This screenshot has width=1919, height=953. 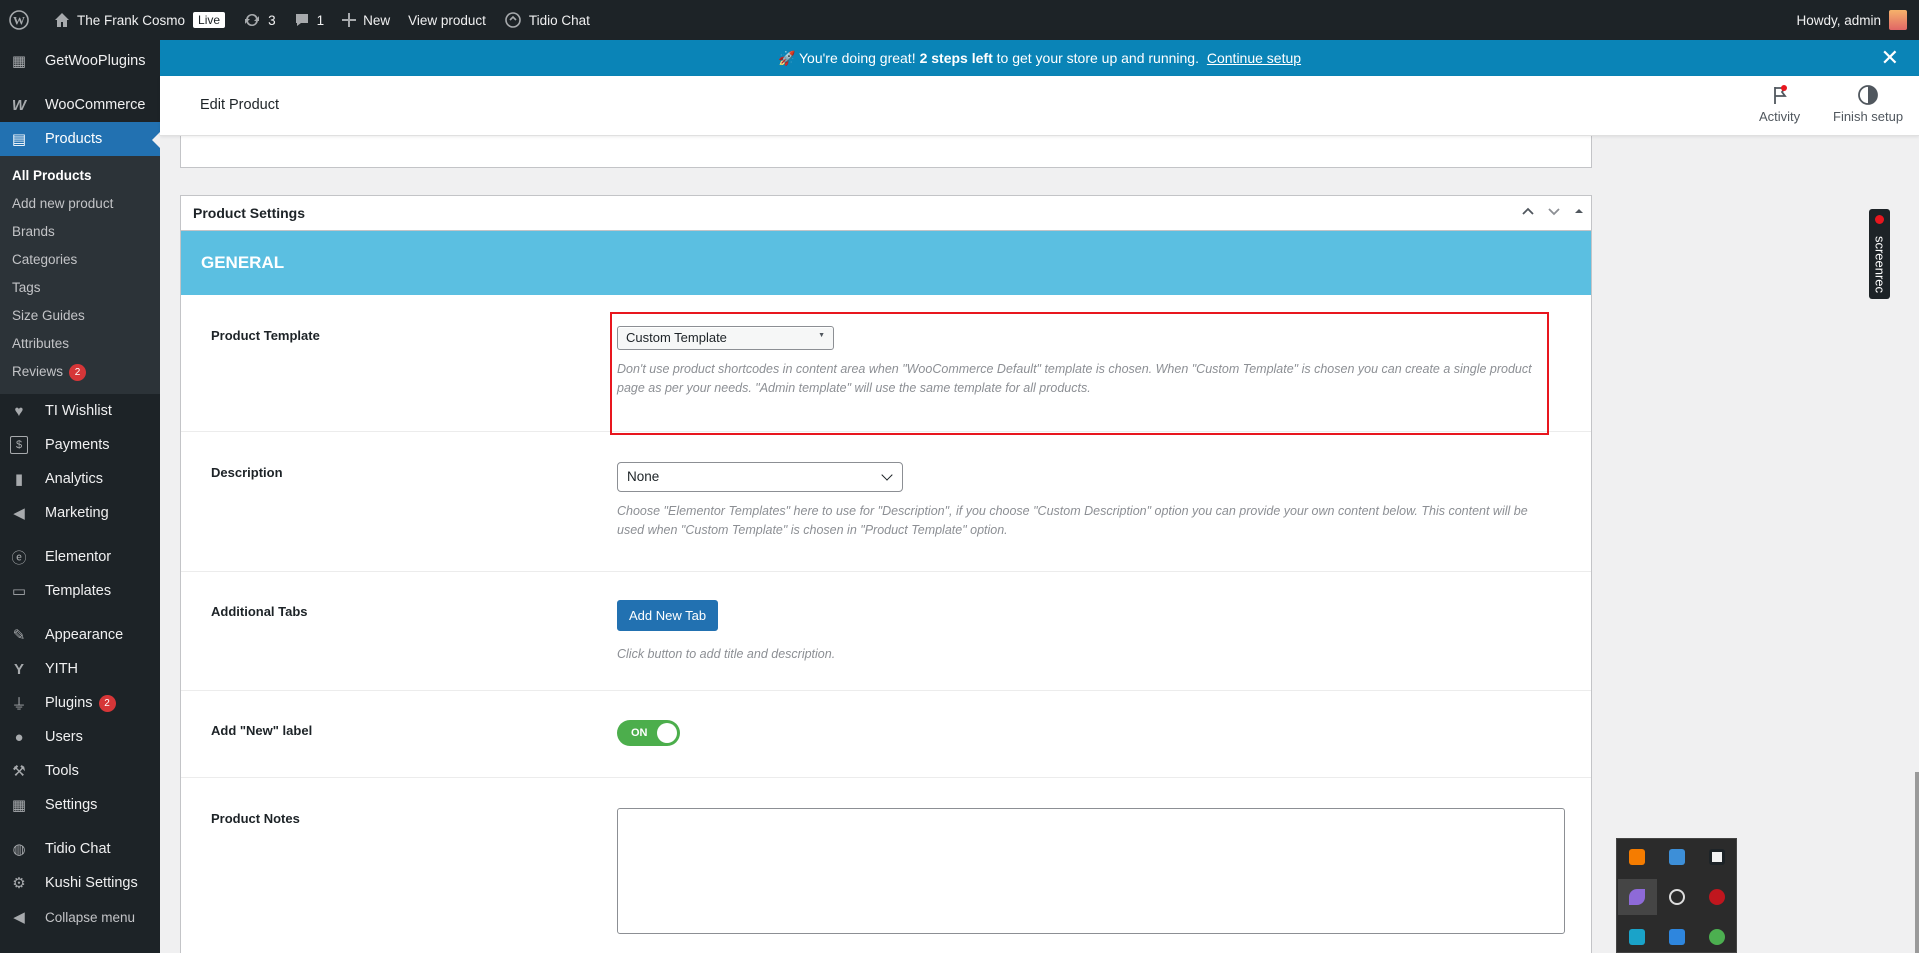 I want to click on submenu-attributes: Attributes, so click(x=80, y=344).